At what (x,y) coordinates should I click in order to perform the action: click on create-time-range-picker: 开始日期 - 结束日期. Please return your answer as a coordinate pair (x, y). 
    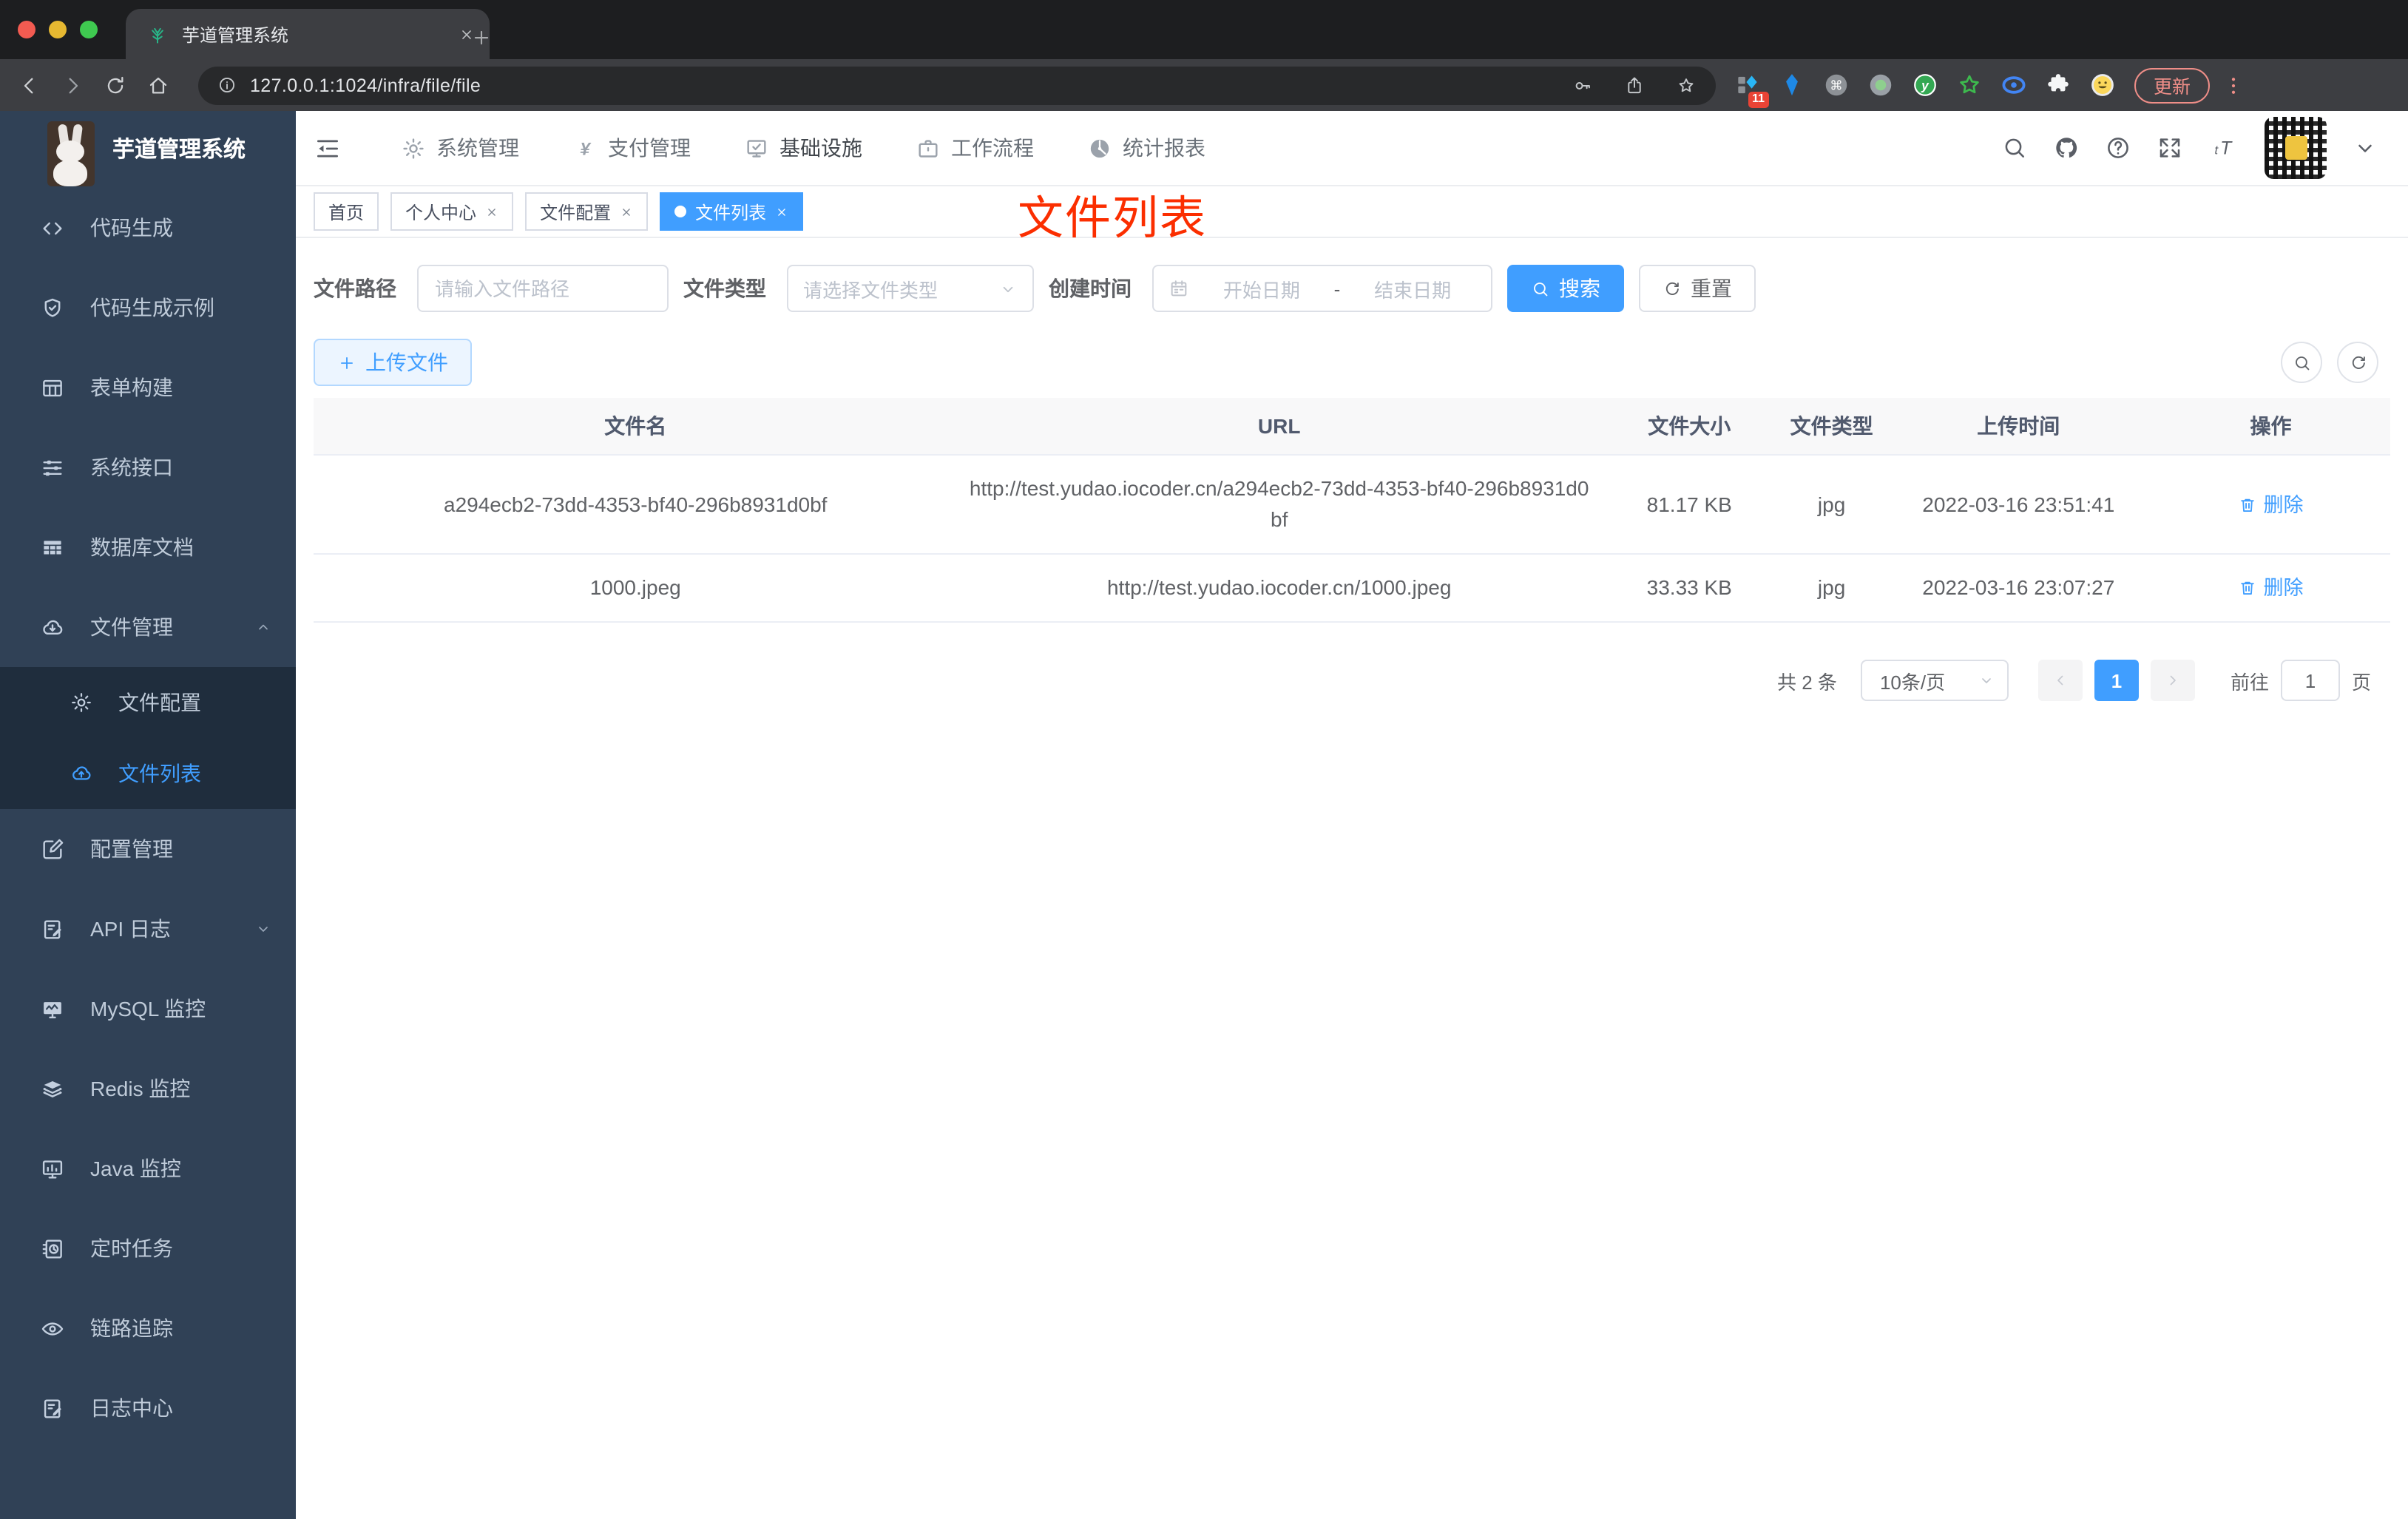
    Looking at the image, I should click on (1322, 288).